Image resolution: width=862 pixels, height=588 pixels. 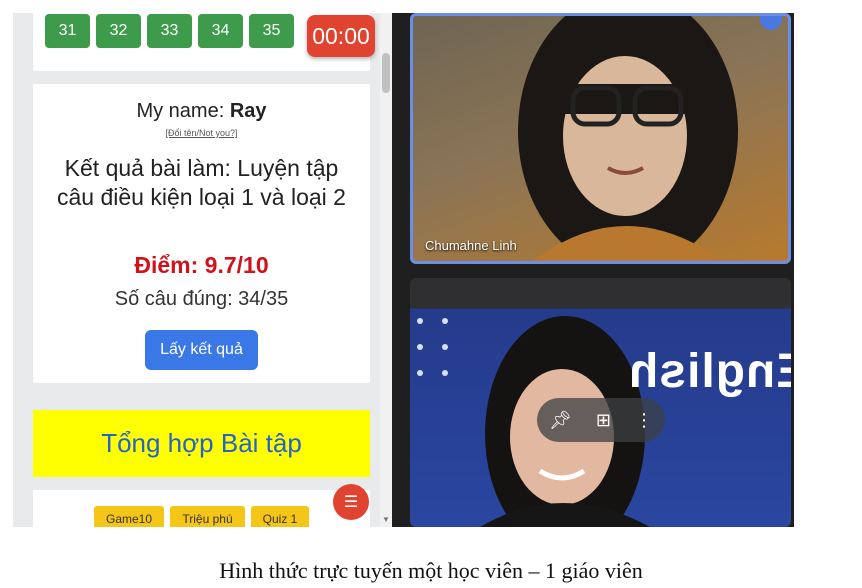 I want to click on scroll-thumb, so click(x=386, y=73).